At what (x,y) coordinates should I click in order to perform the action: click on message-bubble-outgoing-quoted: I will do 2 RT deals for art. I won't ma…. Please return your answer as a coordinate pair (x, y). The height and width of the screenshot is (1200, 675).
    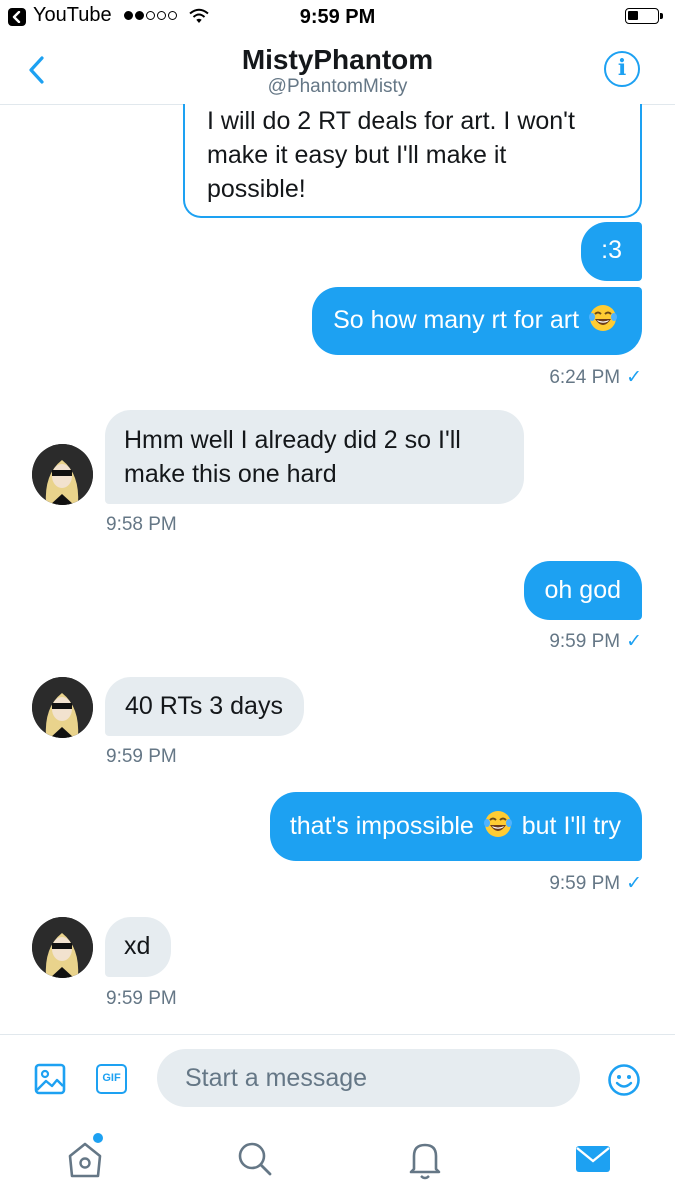
    Looking at the image, I should click on (412, 161).